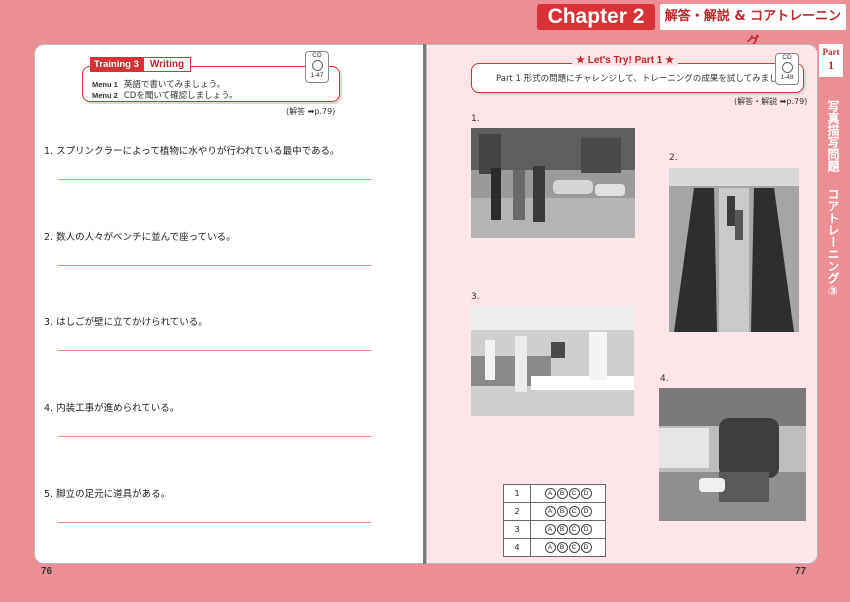 The width and height of the screenshot is (850, 602). I want to click on photo-2-image, so click(734, 250).